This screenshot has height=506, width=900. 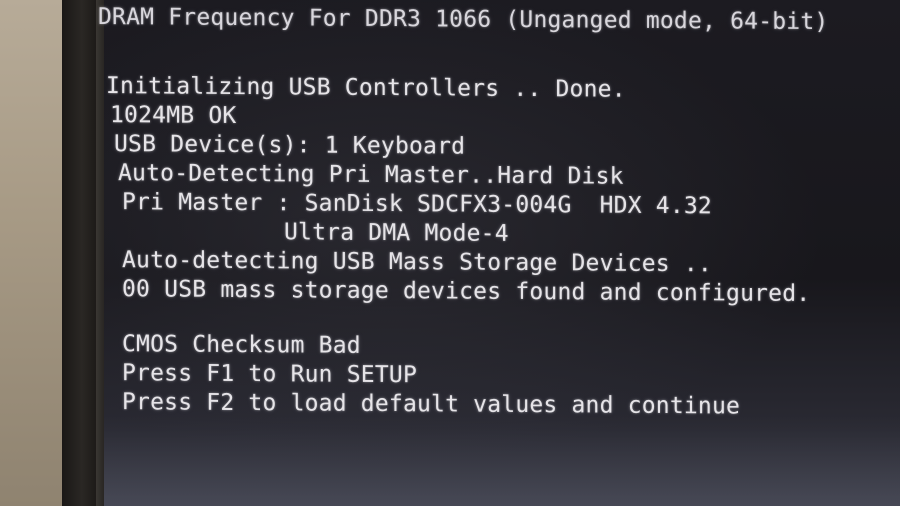 I want to click on background-wall, so click(x=35, y=253).